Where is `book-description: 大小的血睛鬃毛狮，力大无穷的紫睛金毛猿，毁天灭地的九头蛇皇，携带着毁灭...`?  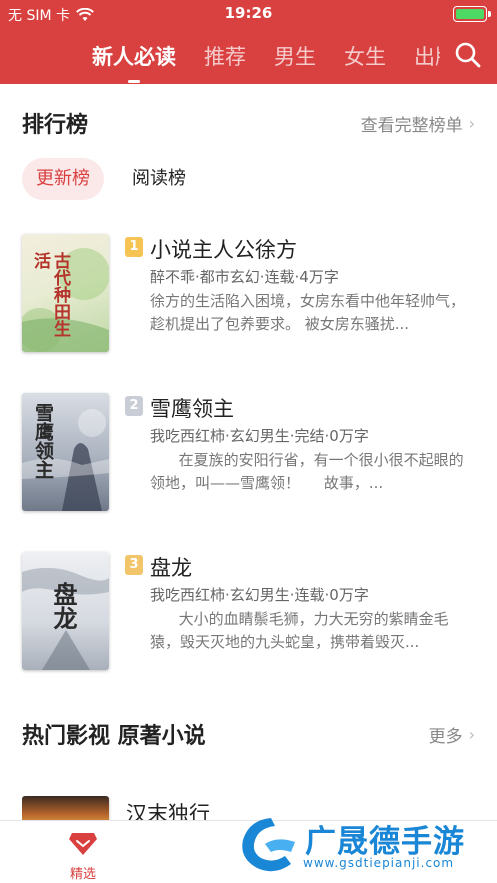 book-description: 大小的血睛鬃毛狮，力大无穷的紫睛金毛猿，毁天灭地的九头蛇皇，携带着毁灭... is located at coordinates (299, 630).